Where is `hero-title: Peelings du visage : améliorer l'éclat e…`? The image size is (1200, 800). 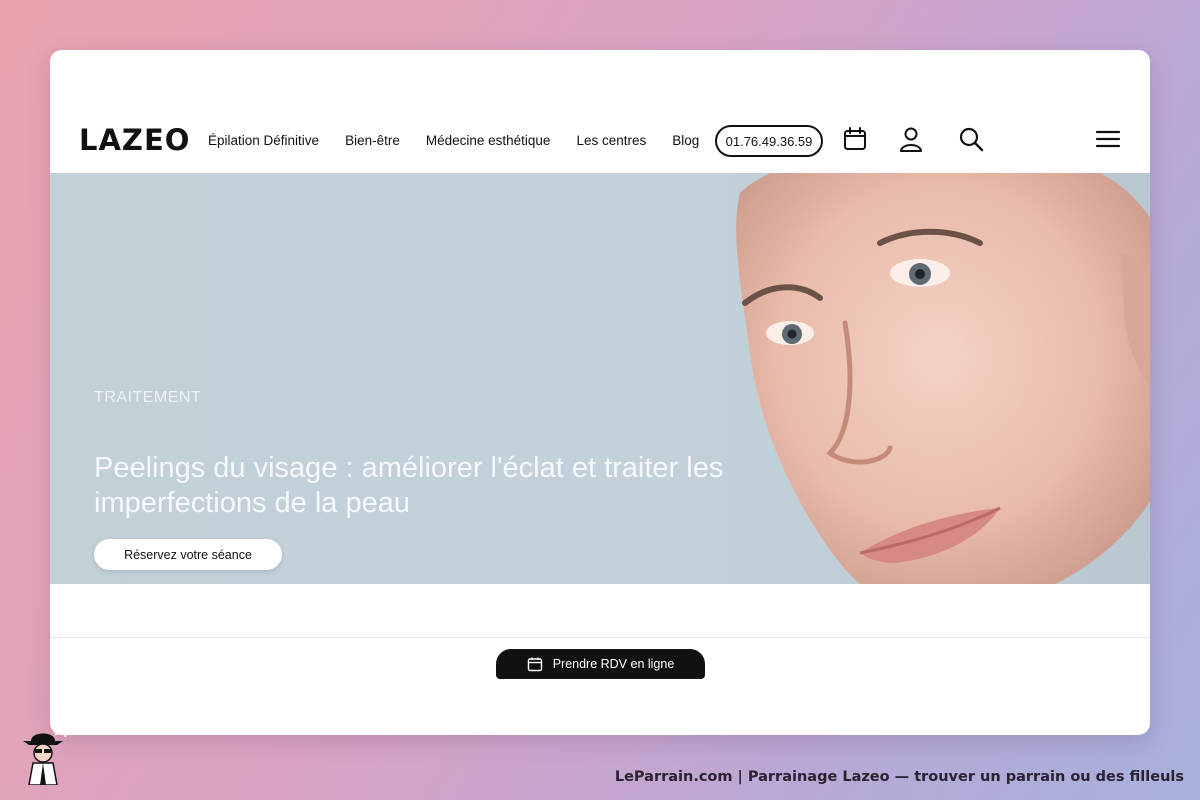
hero-title: Peelings du visage : améliorer l'éclat e… is located at coordinates (409, 485).